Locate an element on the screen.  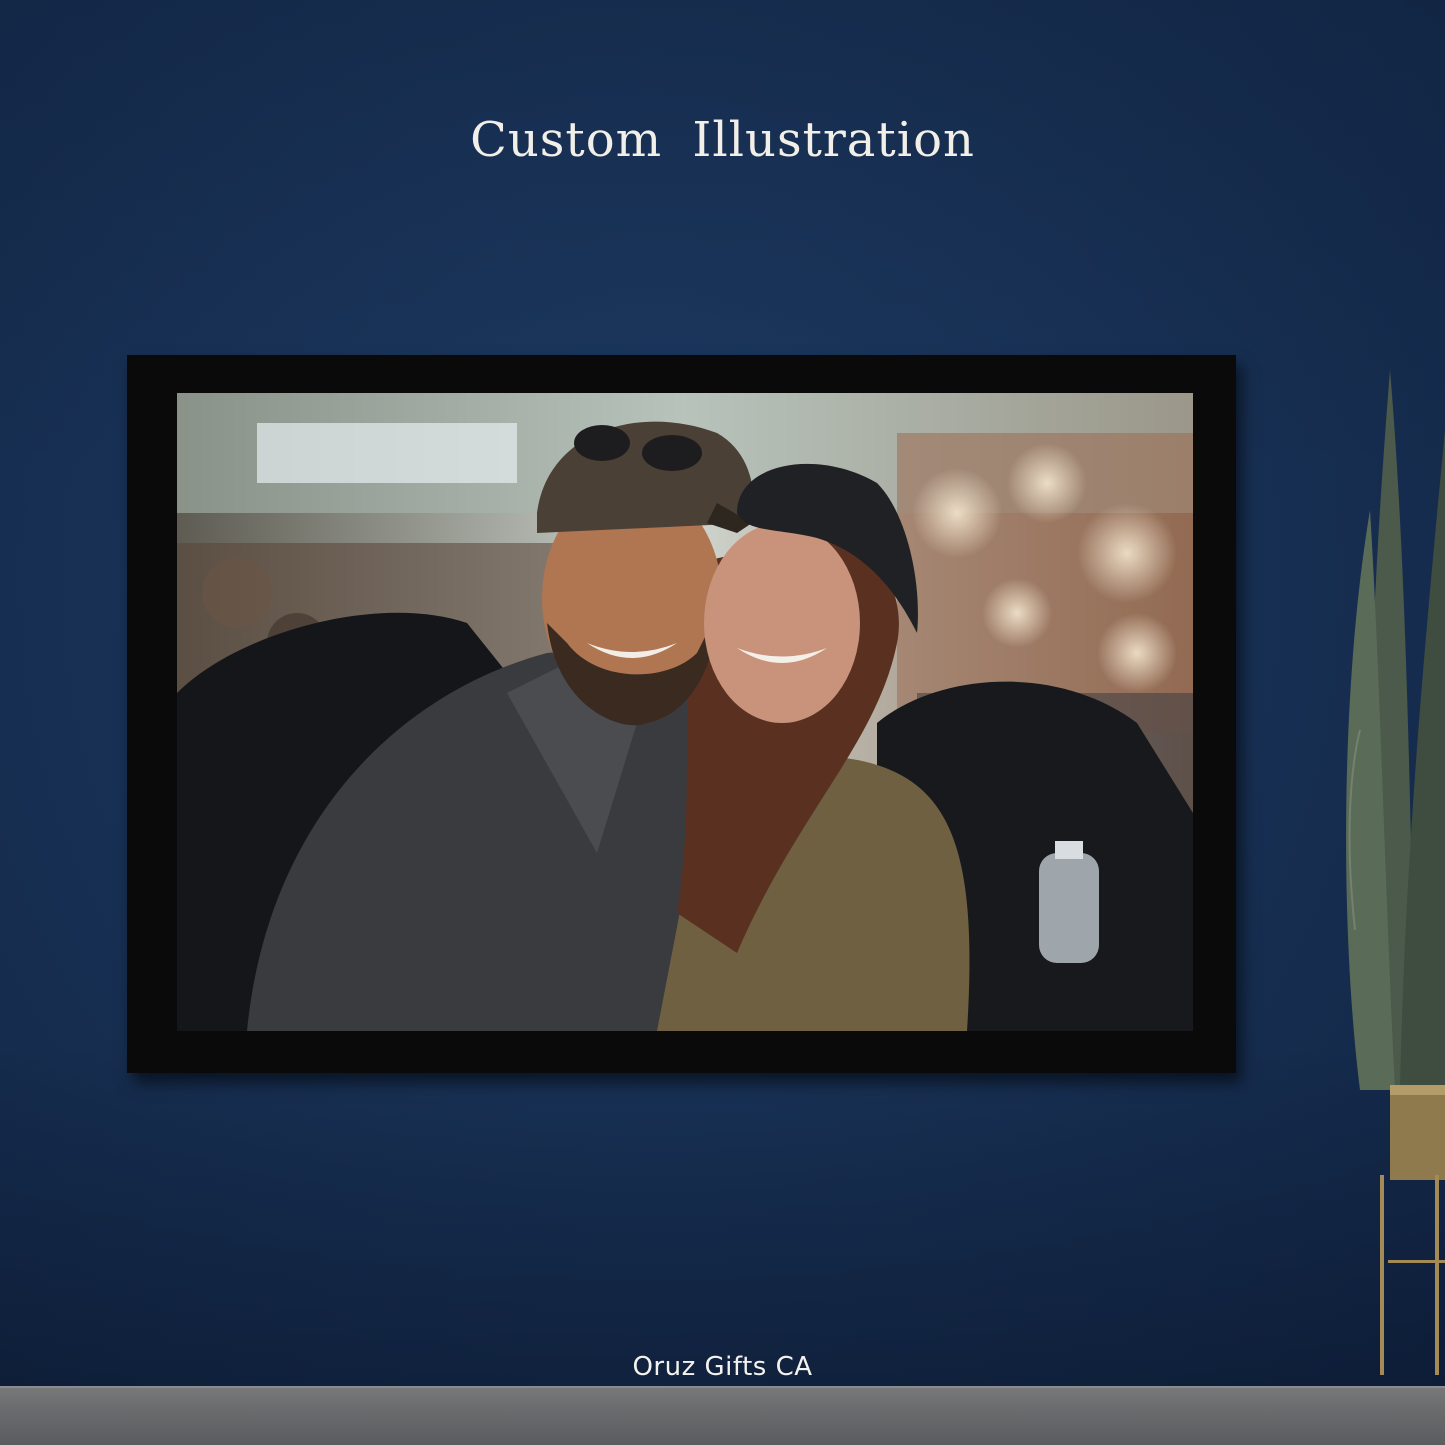
snake-plant-icon is located at coordinates (1395, 872).